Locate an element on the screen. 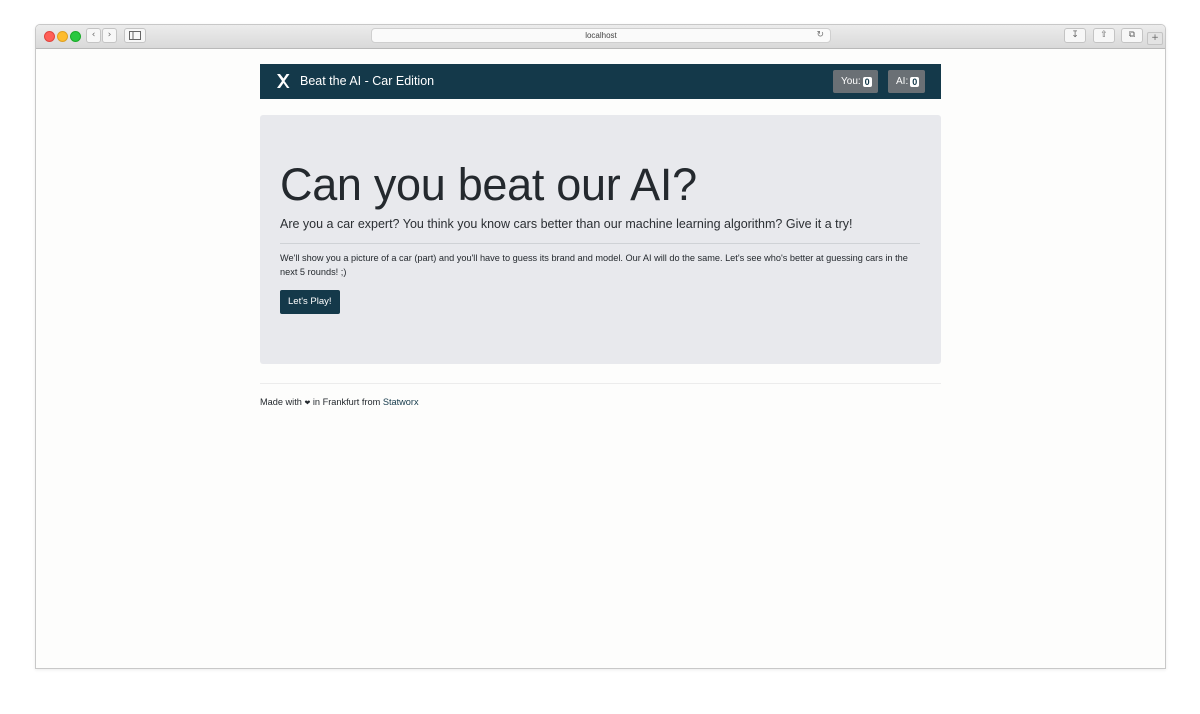 The height and width of the screenshot is (714, 1200). address-bar: localhost ↻ is located at coordinates (601, 35).